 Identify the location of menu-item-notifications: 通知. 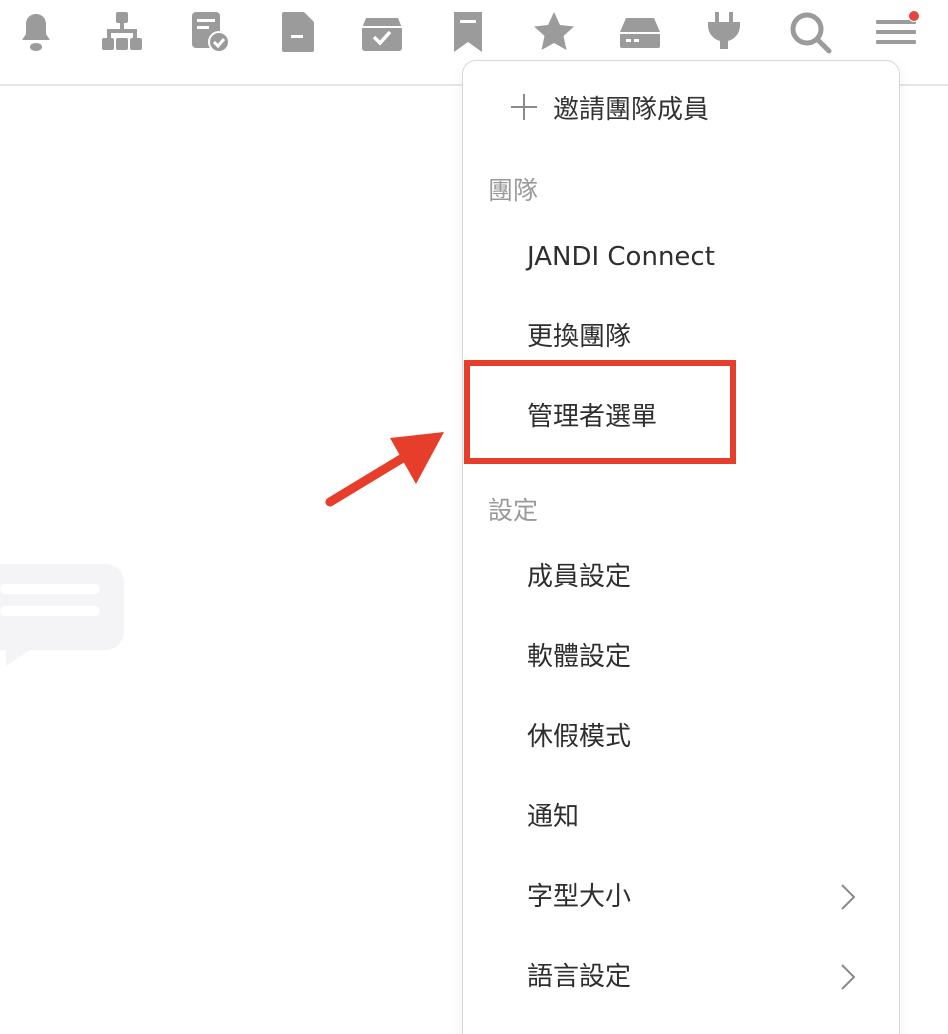
(553, 817).